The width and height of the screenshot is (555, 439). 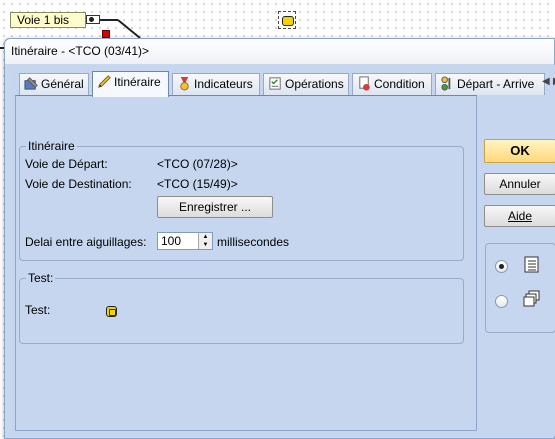 What do you see at coordinates (184, 83) in the screenshot?
I see `medal-icon` at bounding box center [184, 83].